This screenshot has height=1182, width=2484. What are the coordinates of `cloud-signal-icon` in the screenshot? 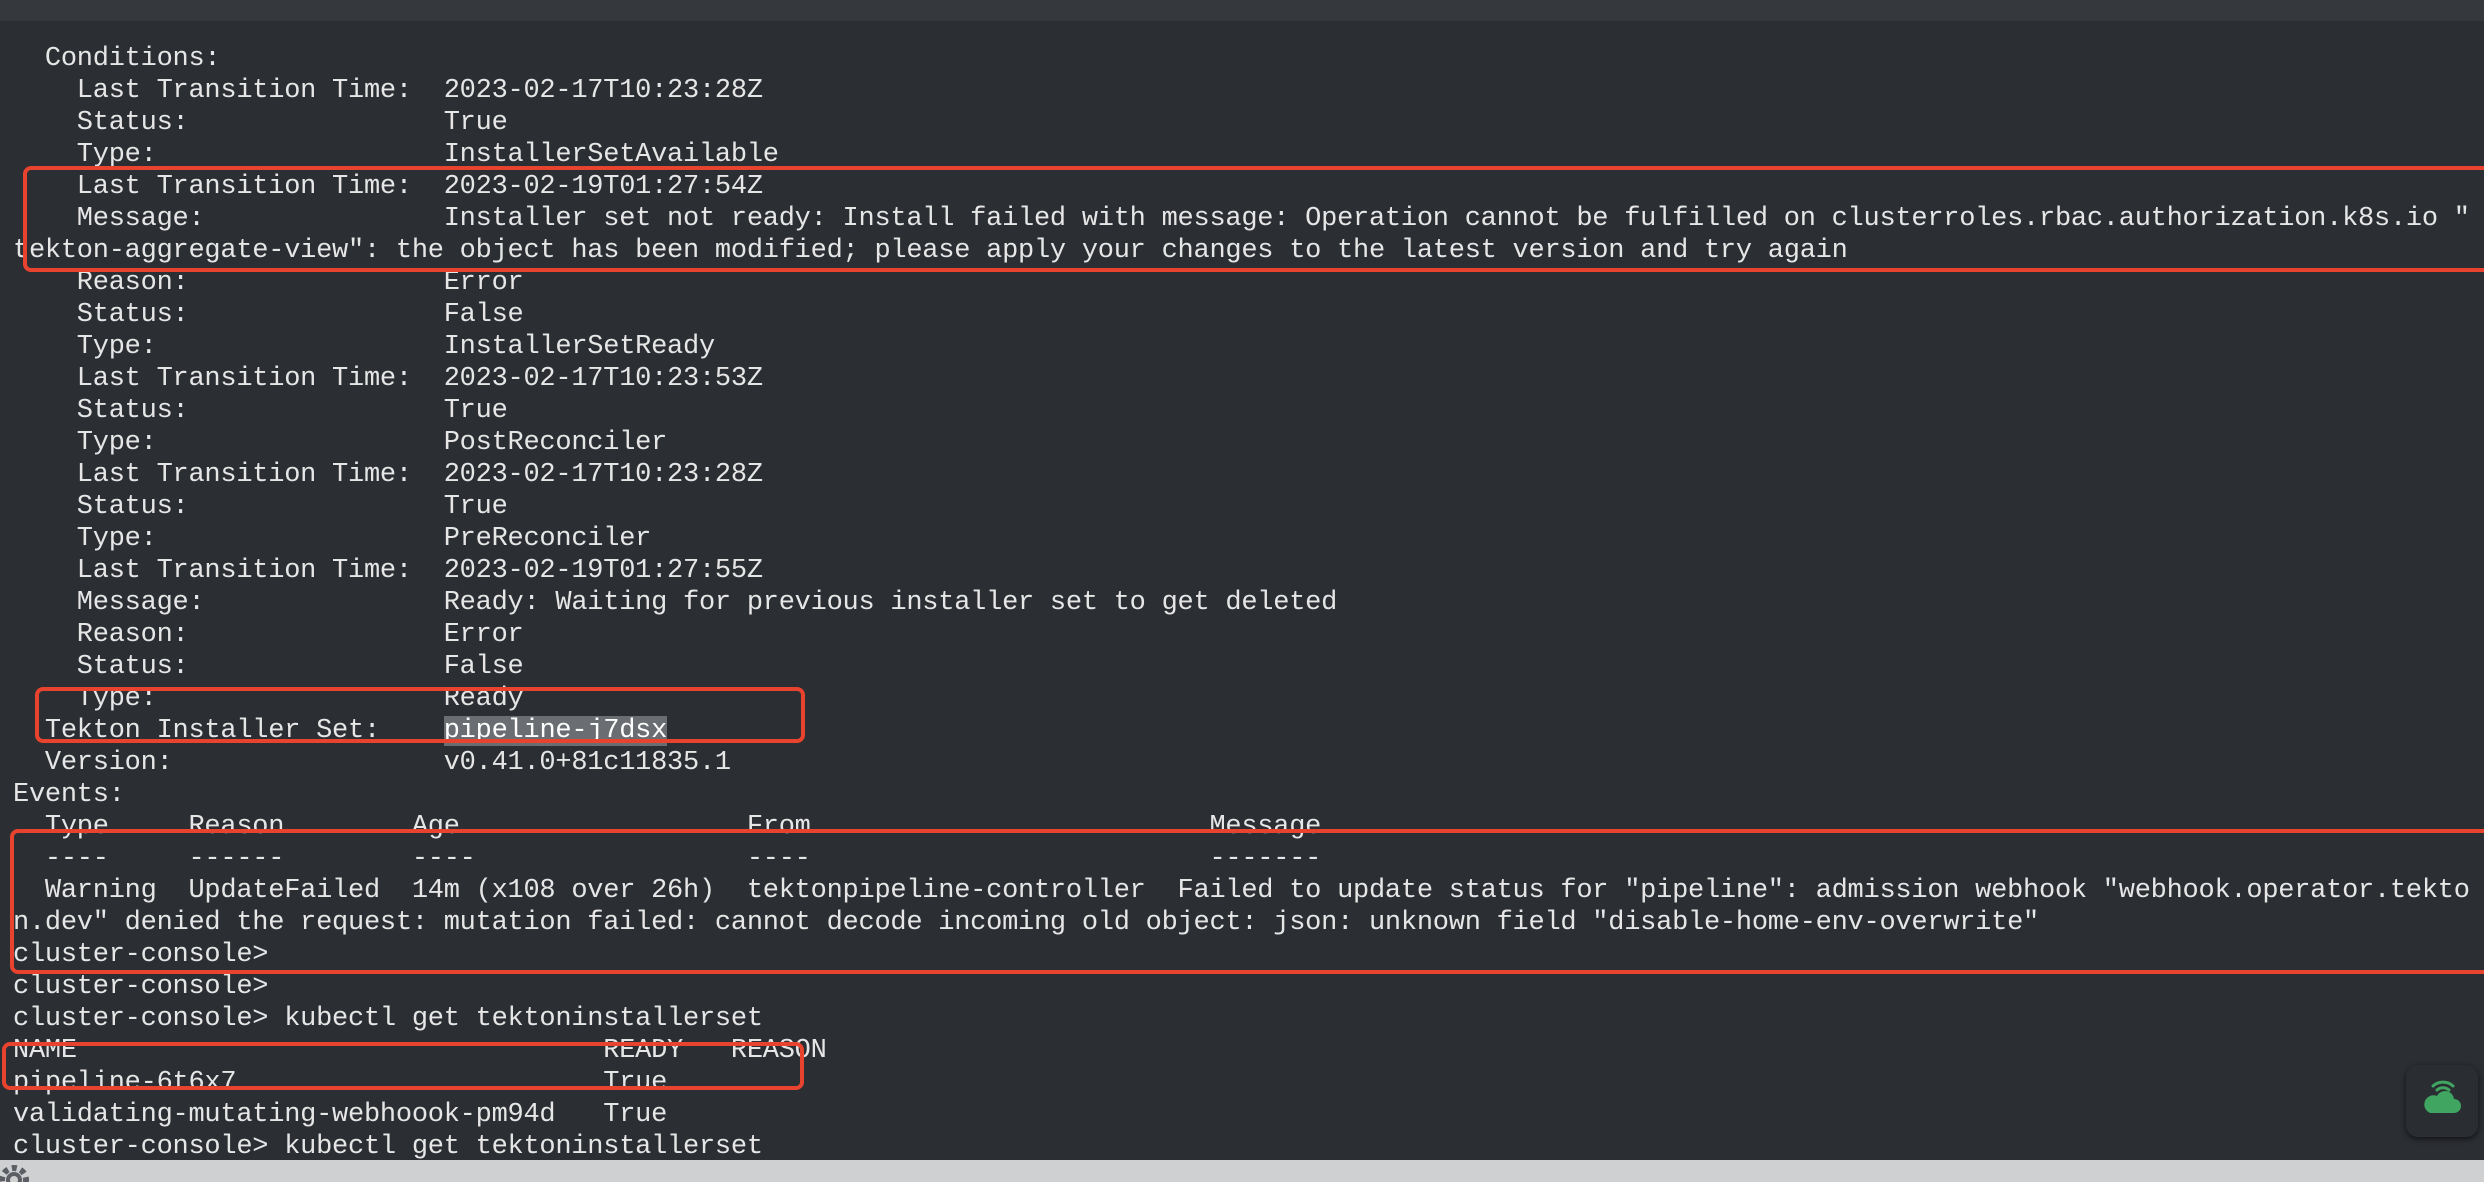 It's located at (2442, 1101).